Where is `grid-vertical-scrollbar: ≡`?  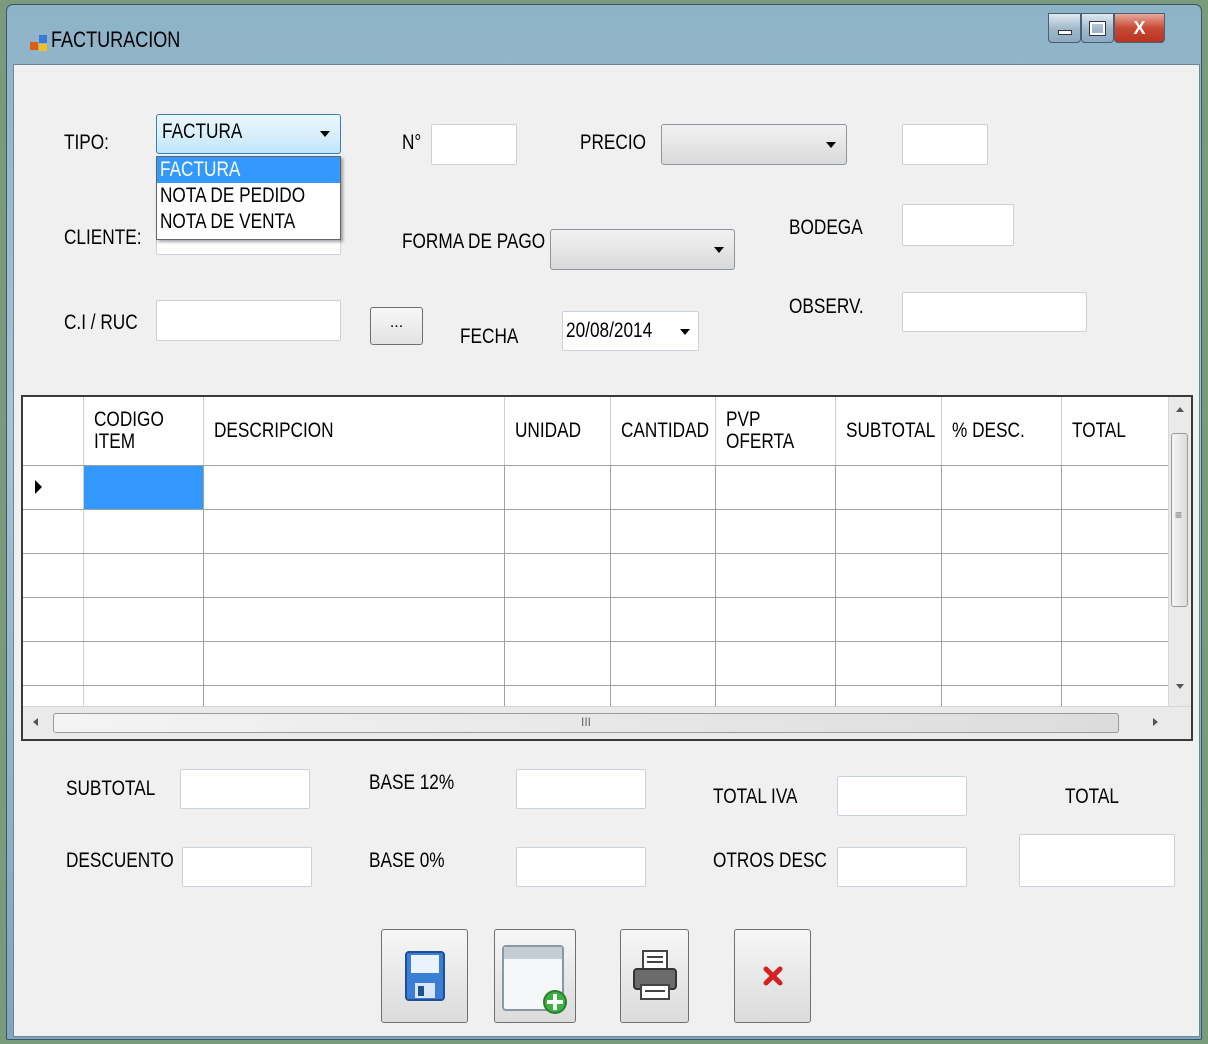 grid-vertical-scrollbar: ≡ is located at coordinates (1179, 552).